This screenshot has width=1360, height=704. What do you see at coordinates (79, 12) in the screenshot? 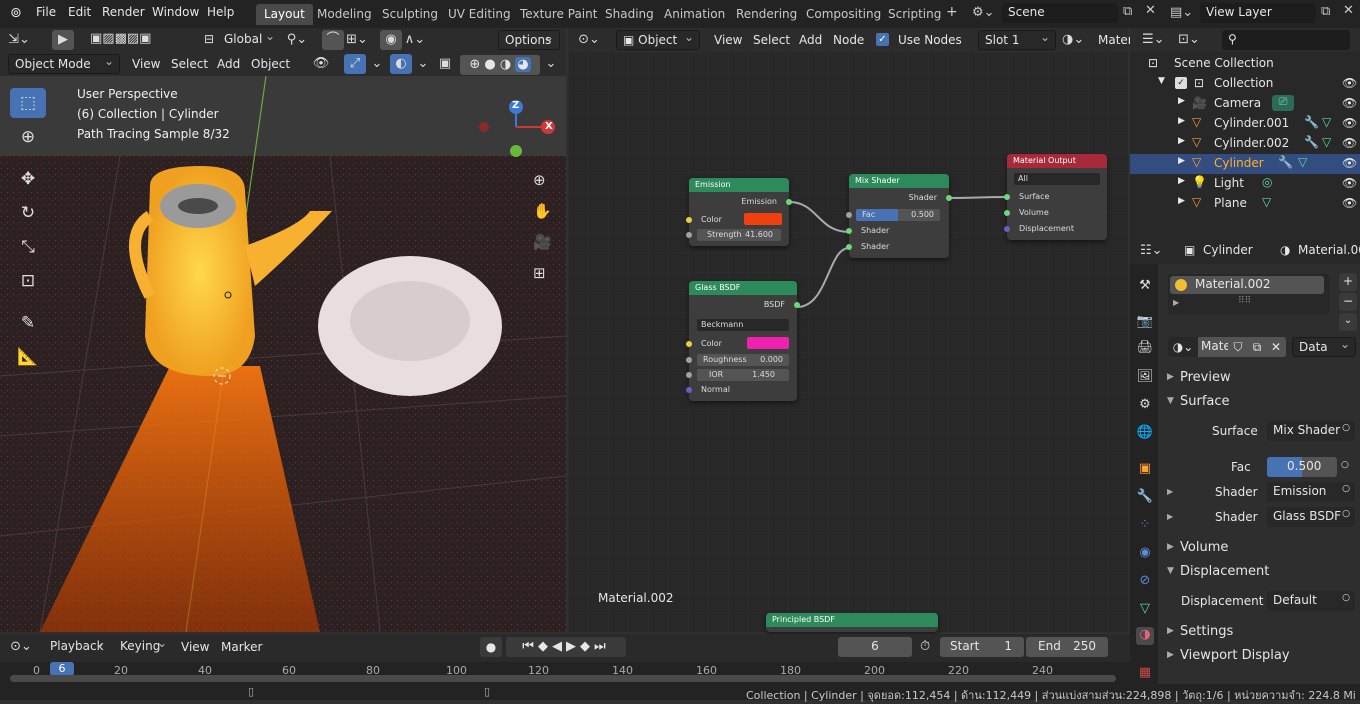
I see `menu-edit: Edit` at bounding box center [79, 12].